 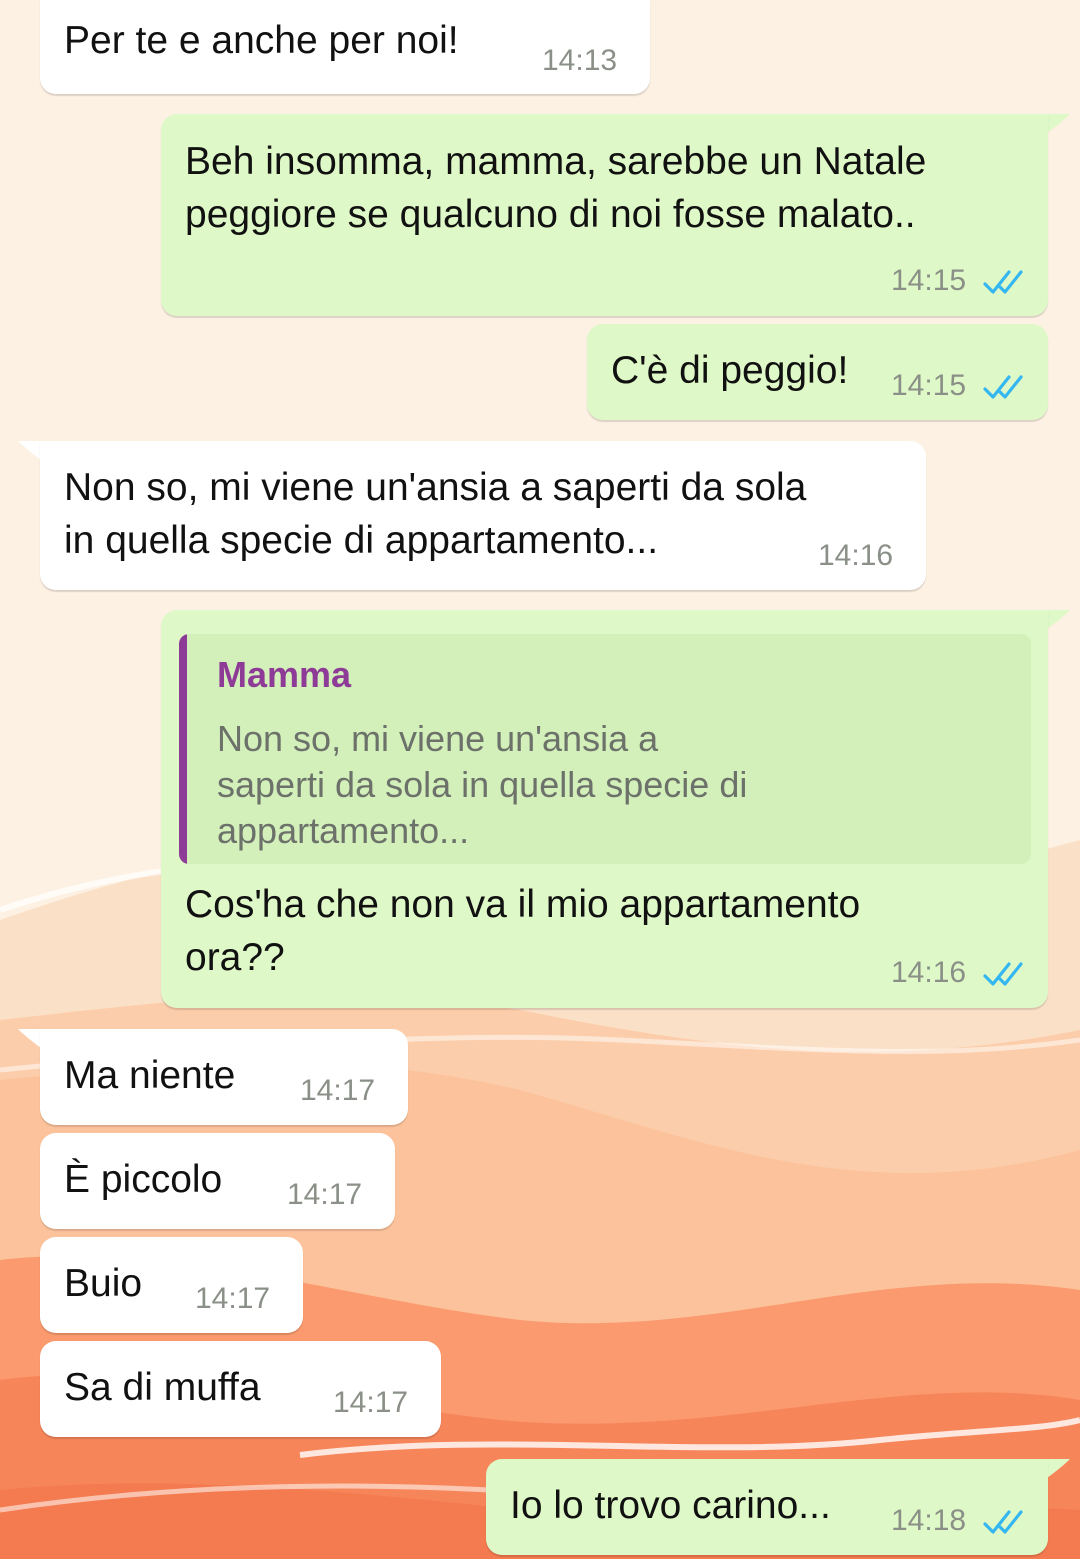 What do you see at coordinates (261, 40) in the screenshot?
I see `message-text: Per te e anche per noi!` at bounding box center [261, 40].